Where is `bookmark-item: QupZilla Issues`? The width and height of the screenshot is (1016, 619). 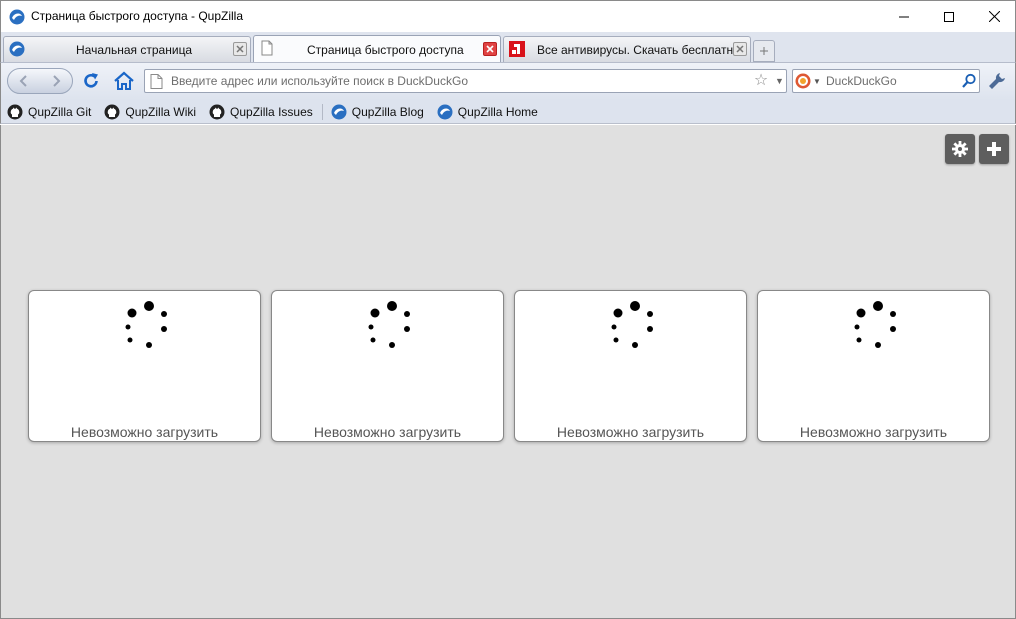 bookmark-item: QupZilla Issues is located at coordinates (261, 112).